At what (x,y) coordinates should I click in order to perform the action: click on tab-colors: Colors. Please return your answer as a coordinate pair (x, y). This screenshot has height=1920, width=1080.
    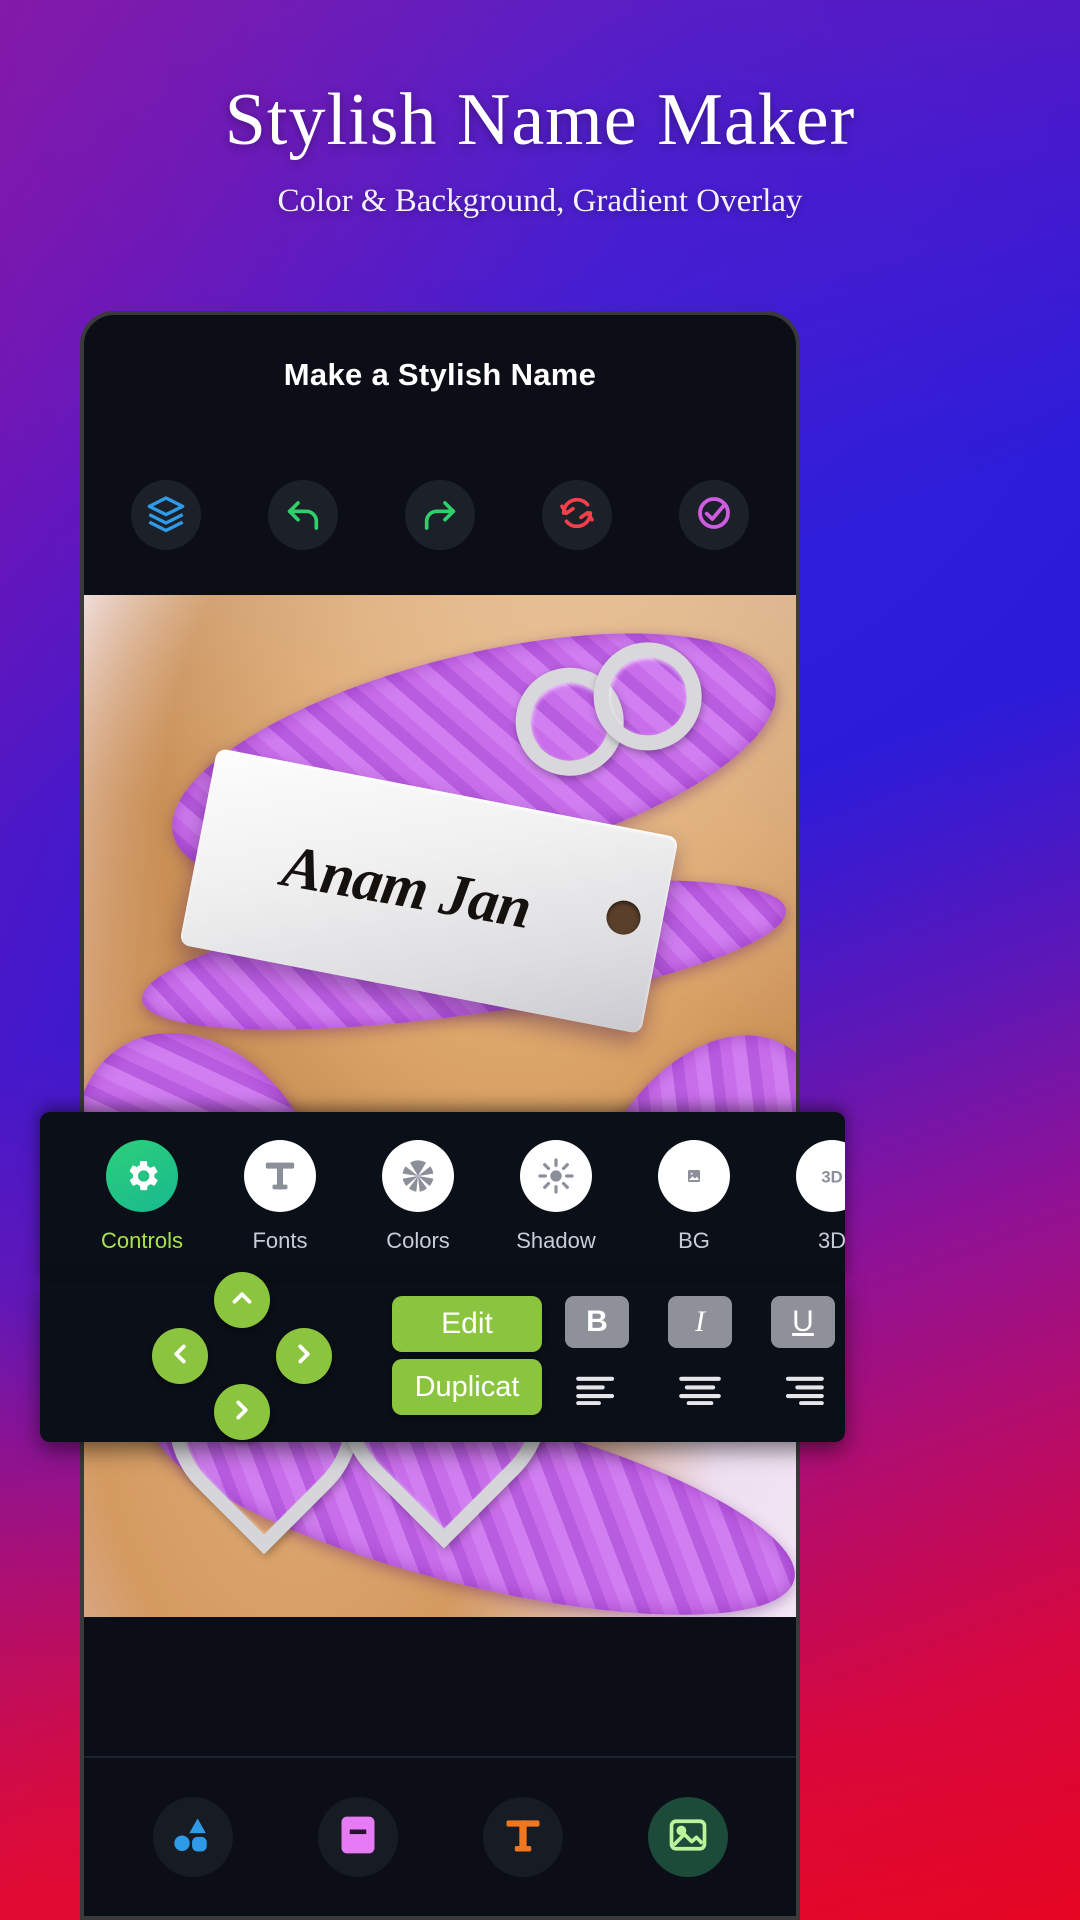
    Looking at the image, I should click on (418, 1197).